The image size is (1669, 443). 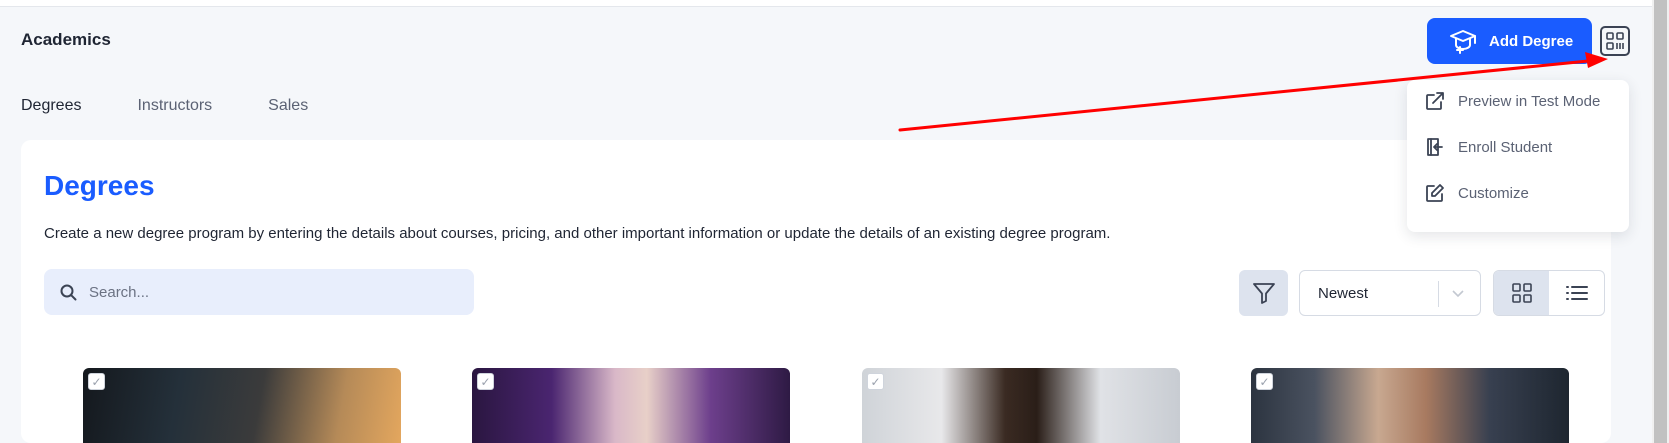 I want to click on list-view-icon, so click(x=1576, y=293).